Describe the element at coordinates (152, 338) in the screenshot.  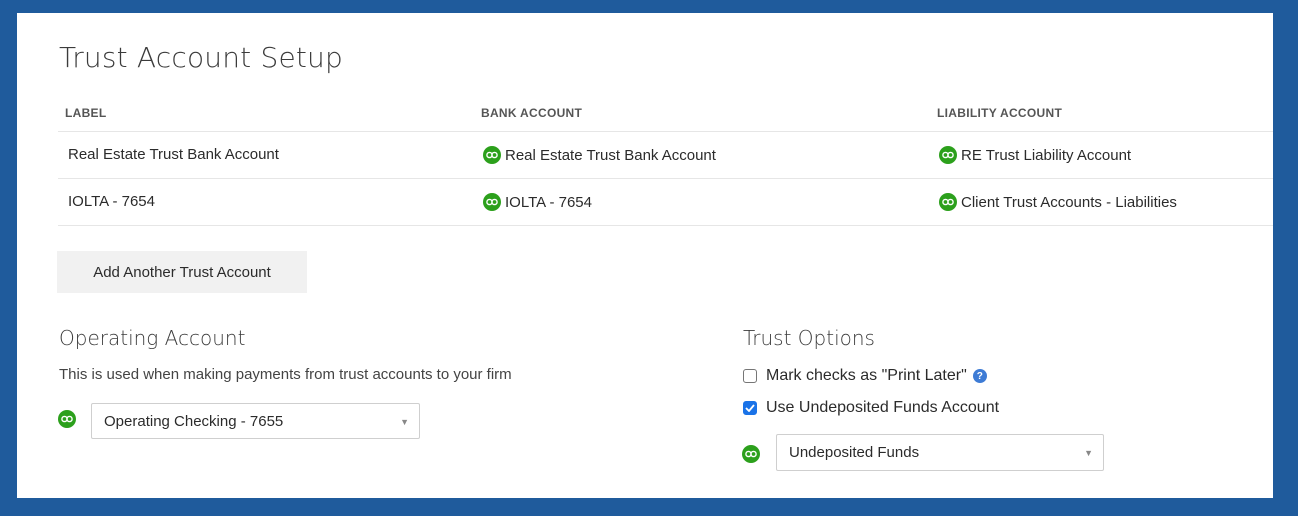
I see `operating-account-title: Operating Account` at that location.